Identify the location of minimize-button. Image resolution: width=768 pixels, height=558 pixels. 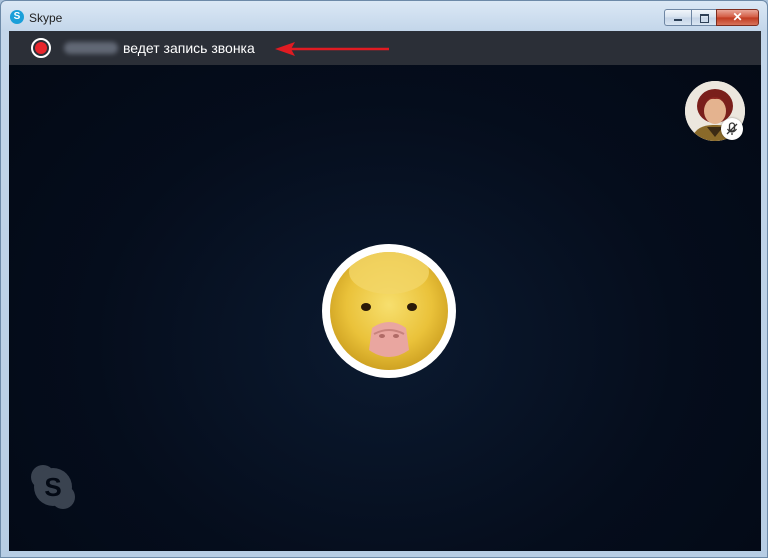
(677, 17).